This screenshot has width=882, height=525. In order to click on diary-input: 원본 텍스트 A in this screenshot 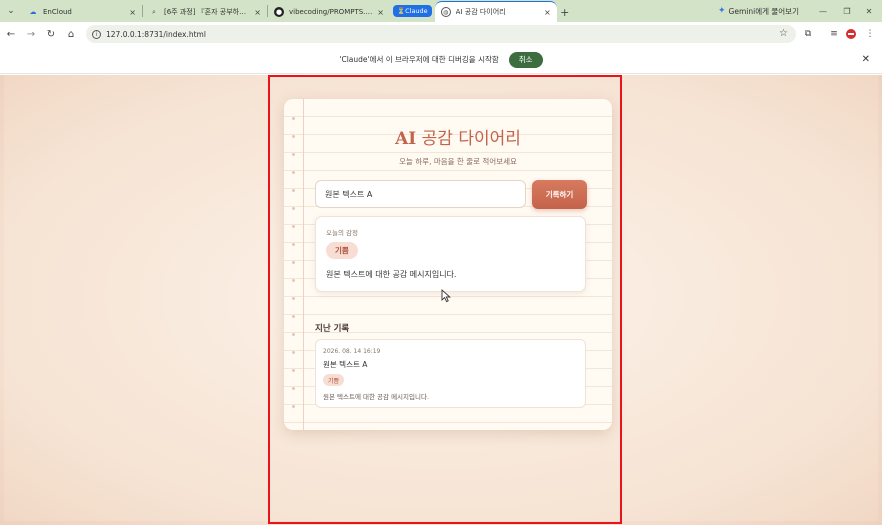, I will do `click(420, 194)`.